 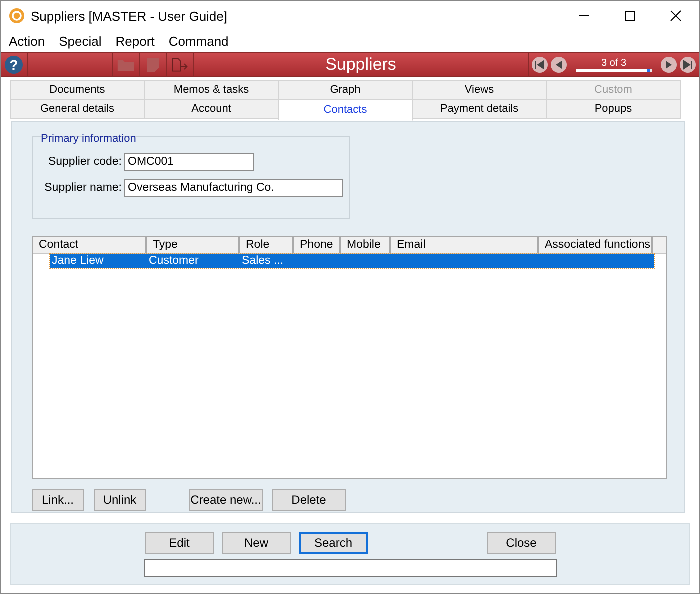 I want to click on tab: Account, so click(x=211, y=109).